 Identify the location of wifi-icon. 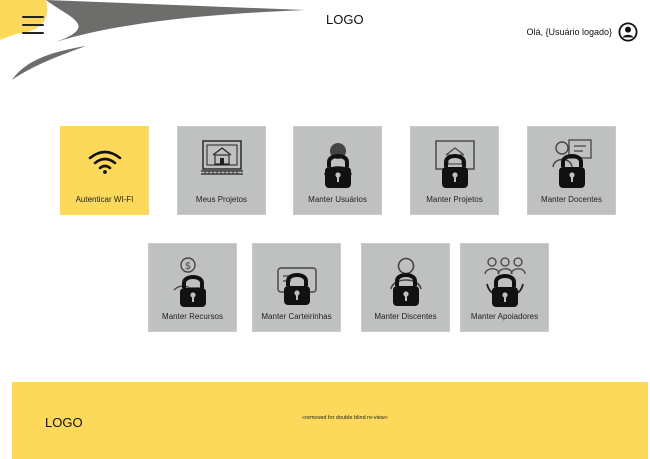
(104, 162).